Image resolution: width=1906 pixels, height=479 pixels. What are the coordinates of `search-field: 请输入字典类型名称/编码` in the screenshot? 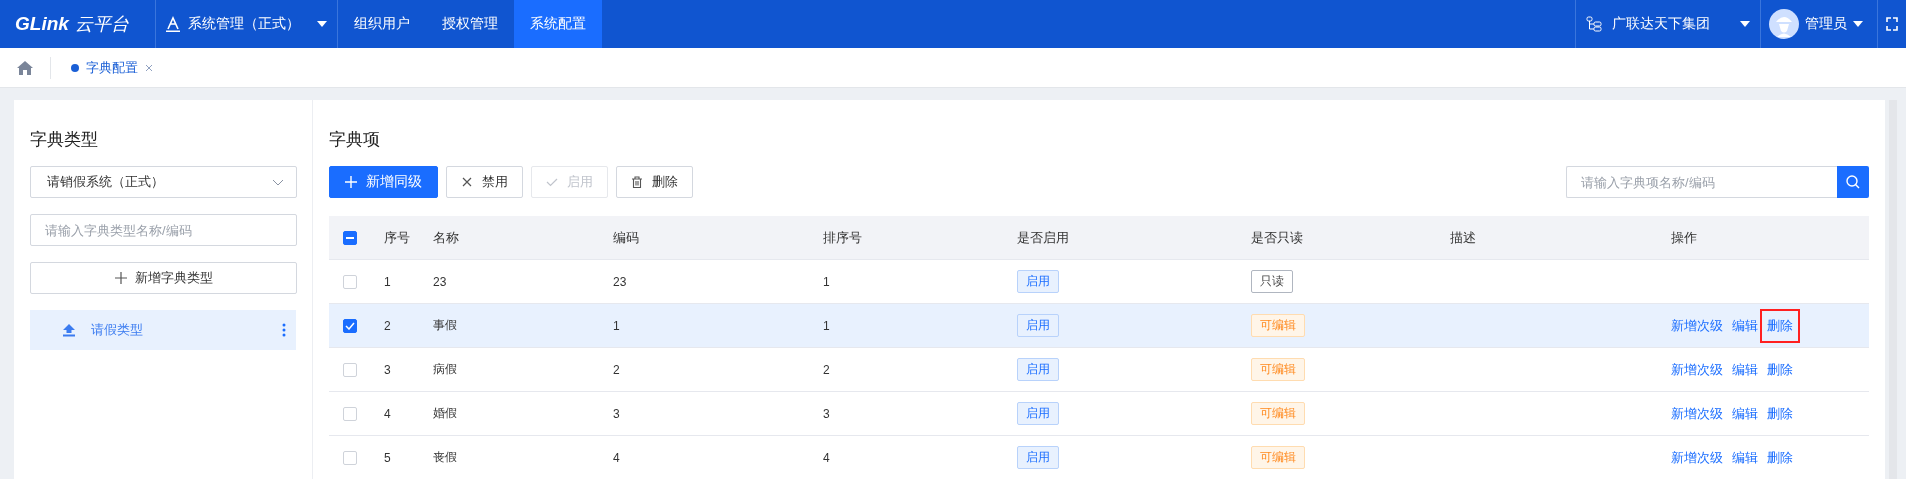 It's located at (163, 230).